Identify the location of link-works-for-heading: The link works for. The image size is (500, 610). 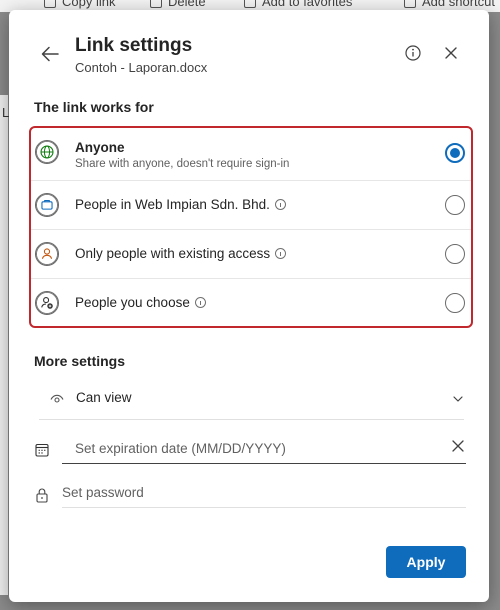
(94, 107).